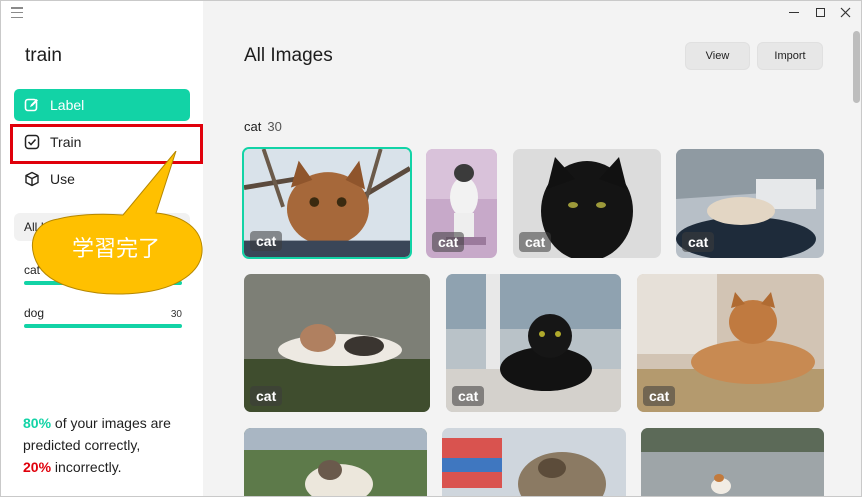 Image resolution: width=862 pixels, height=497 pixels. What do you see at coordinates (67, 105) in the screenshot?
I see `sidebar-item-label-text: Label` at bounding box center [67, 105].